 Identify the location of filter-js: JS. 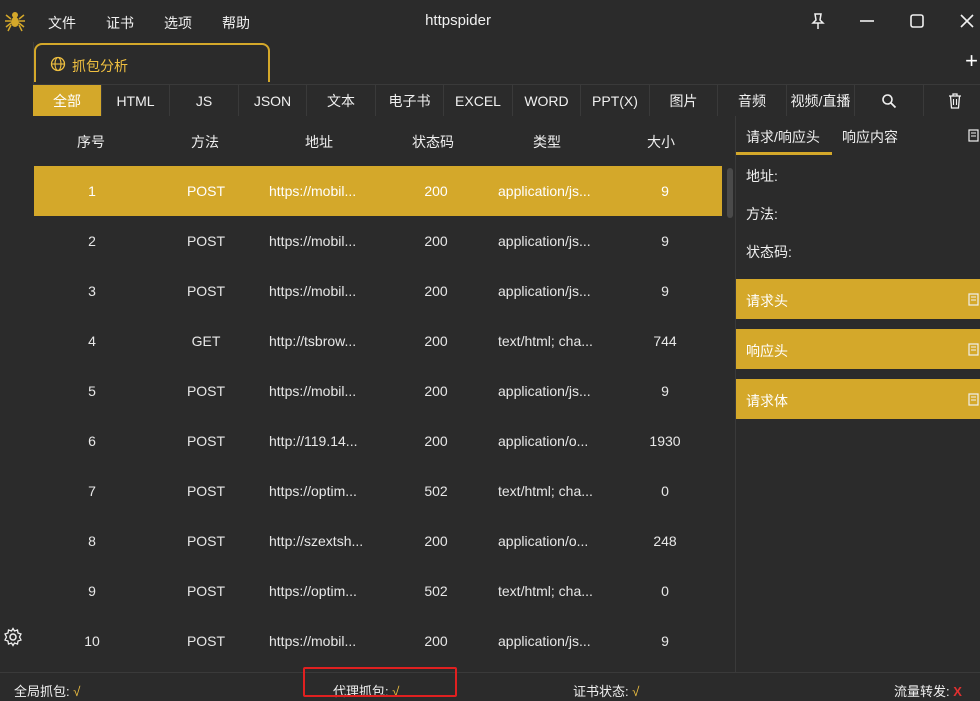
(204, 101).